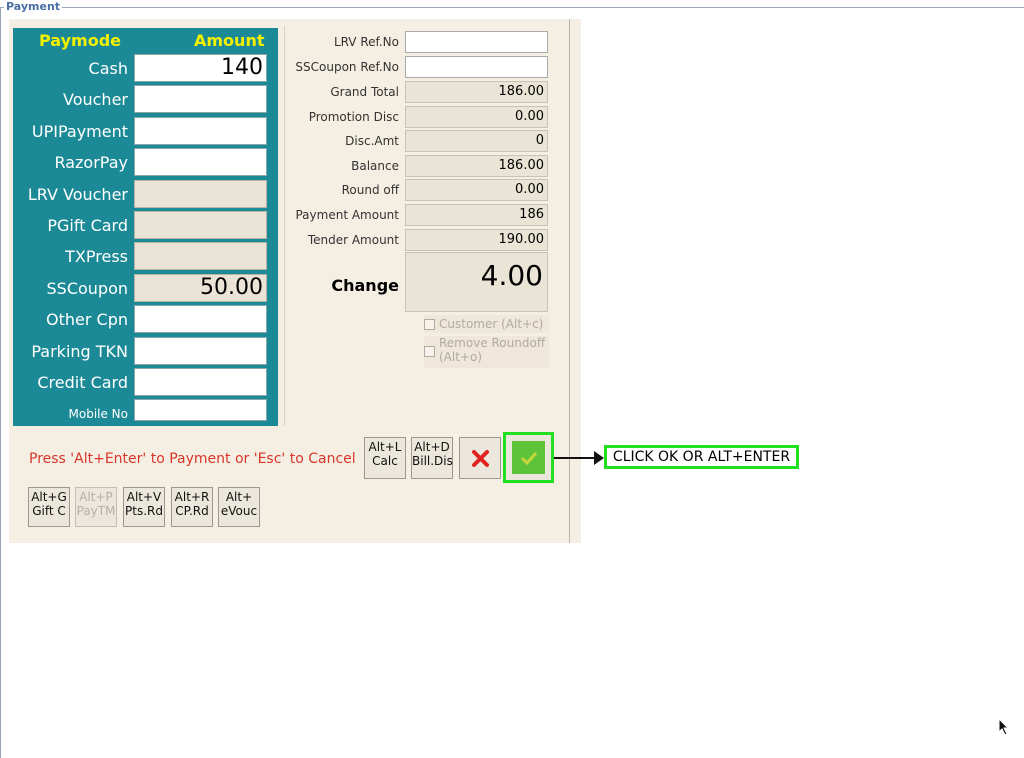 The height and width of the screenshot is (758, 1024). Describe the element at coordinates (239, 511) in the screenshot. I see `evoucher-label: eVouc` at that location.